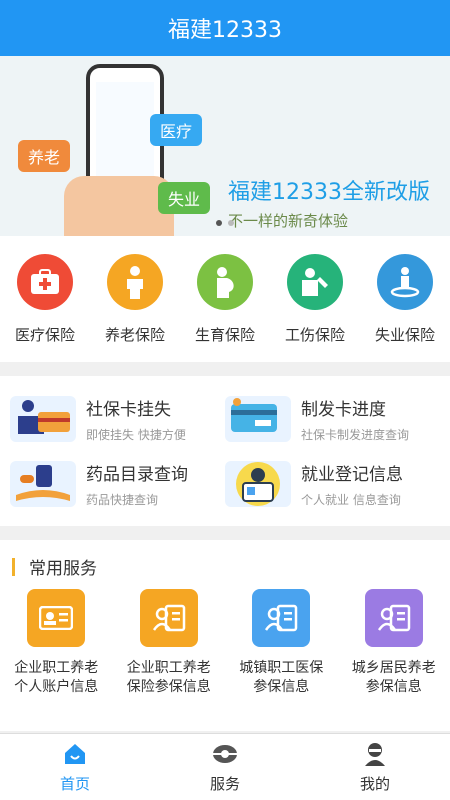 This screenshot has height=800, width=450. I want to click on tab-home: 首页, so click(75, 767).